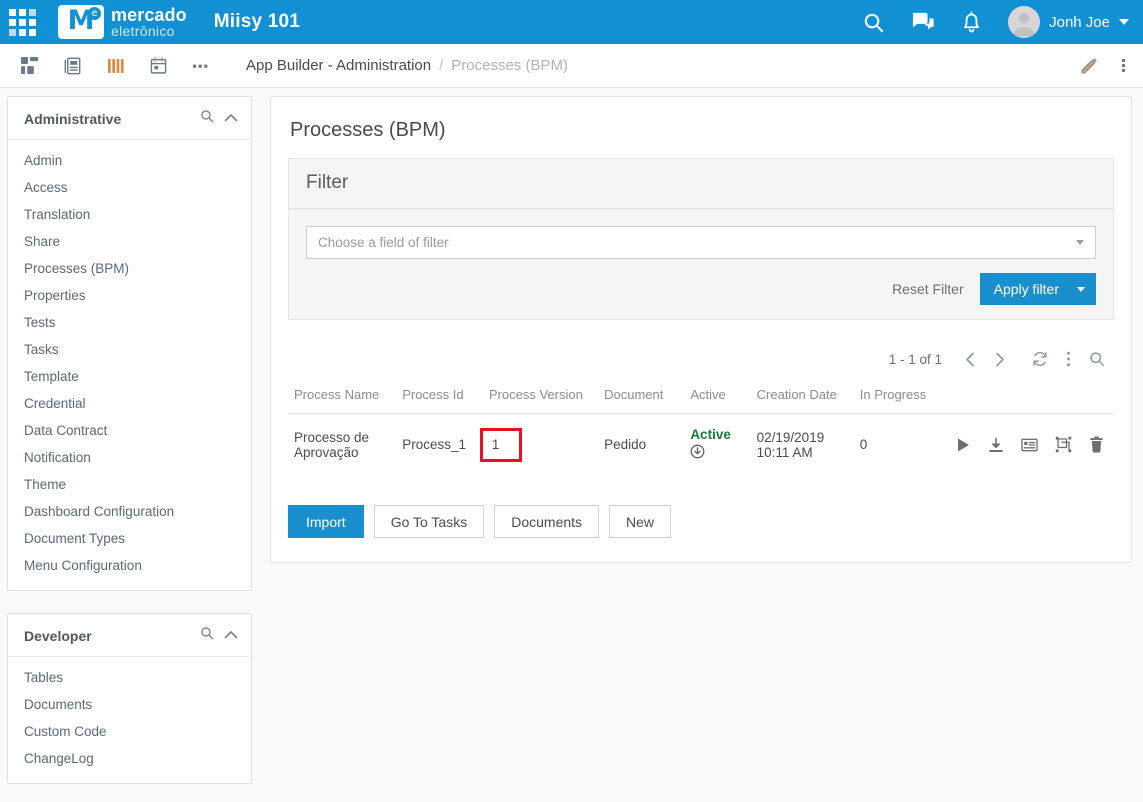  I want to click on pagination-label: 1 - 1 of 1, so click(915, 359).